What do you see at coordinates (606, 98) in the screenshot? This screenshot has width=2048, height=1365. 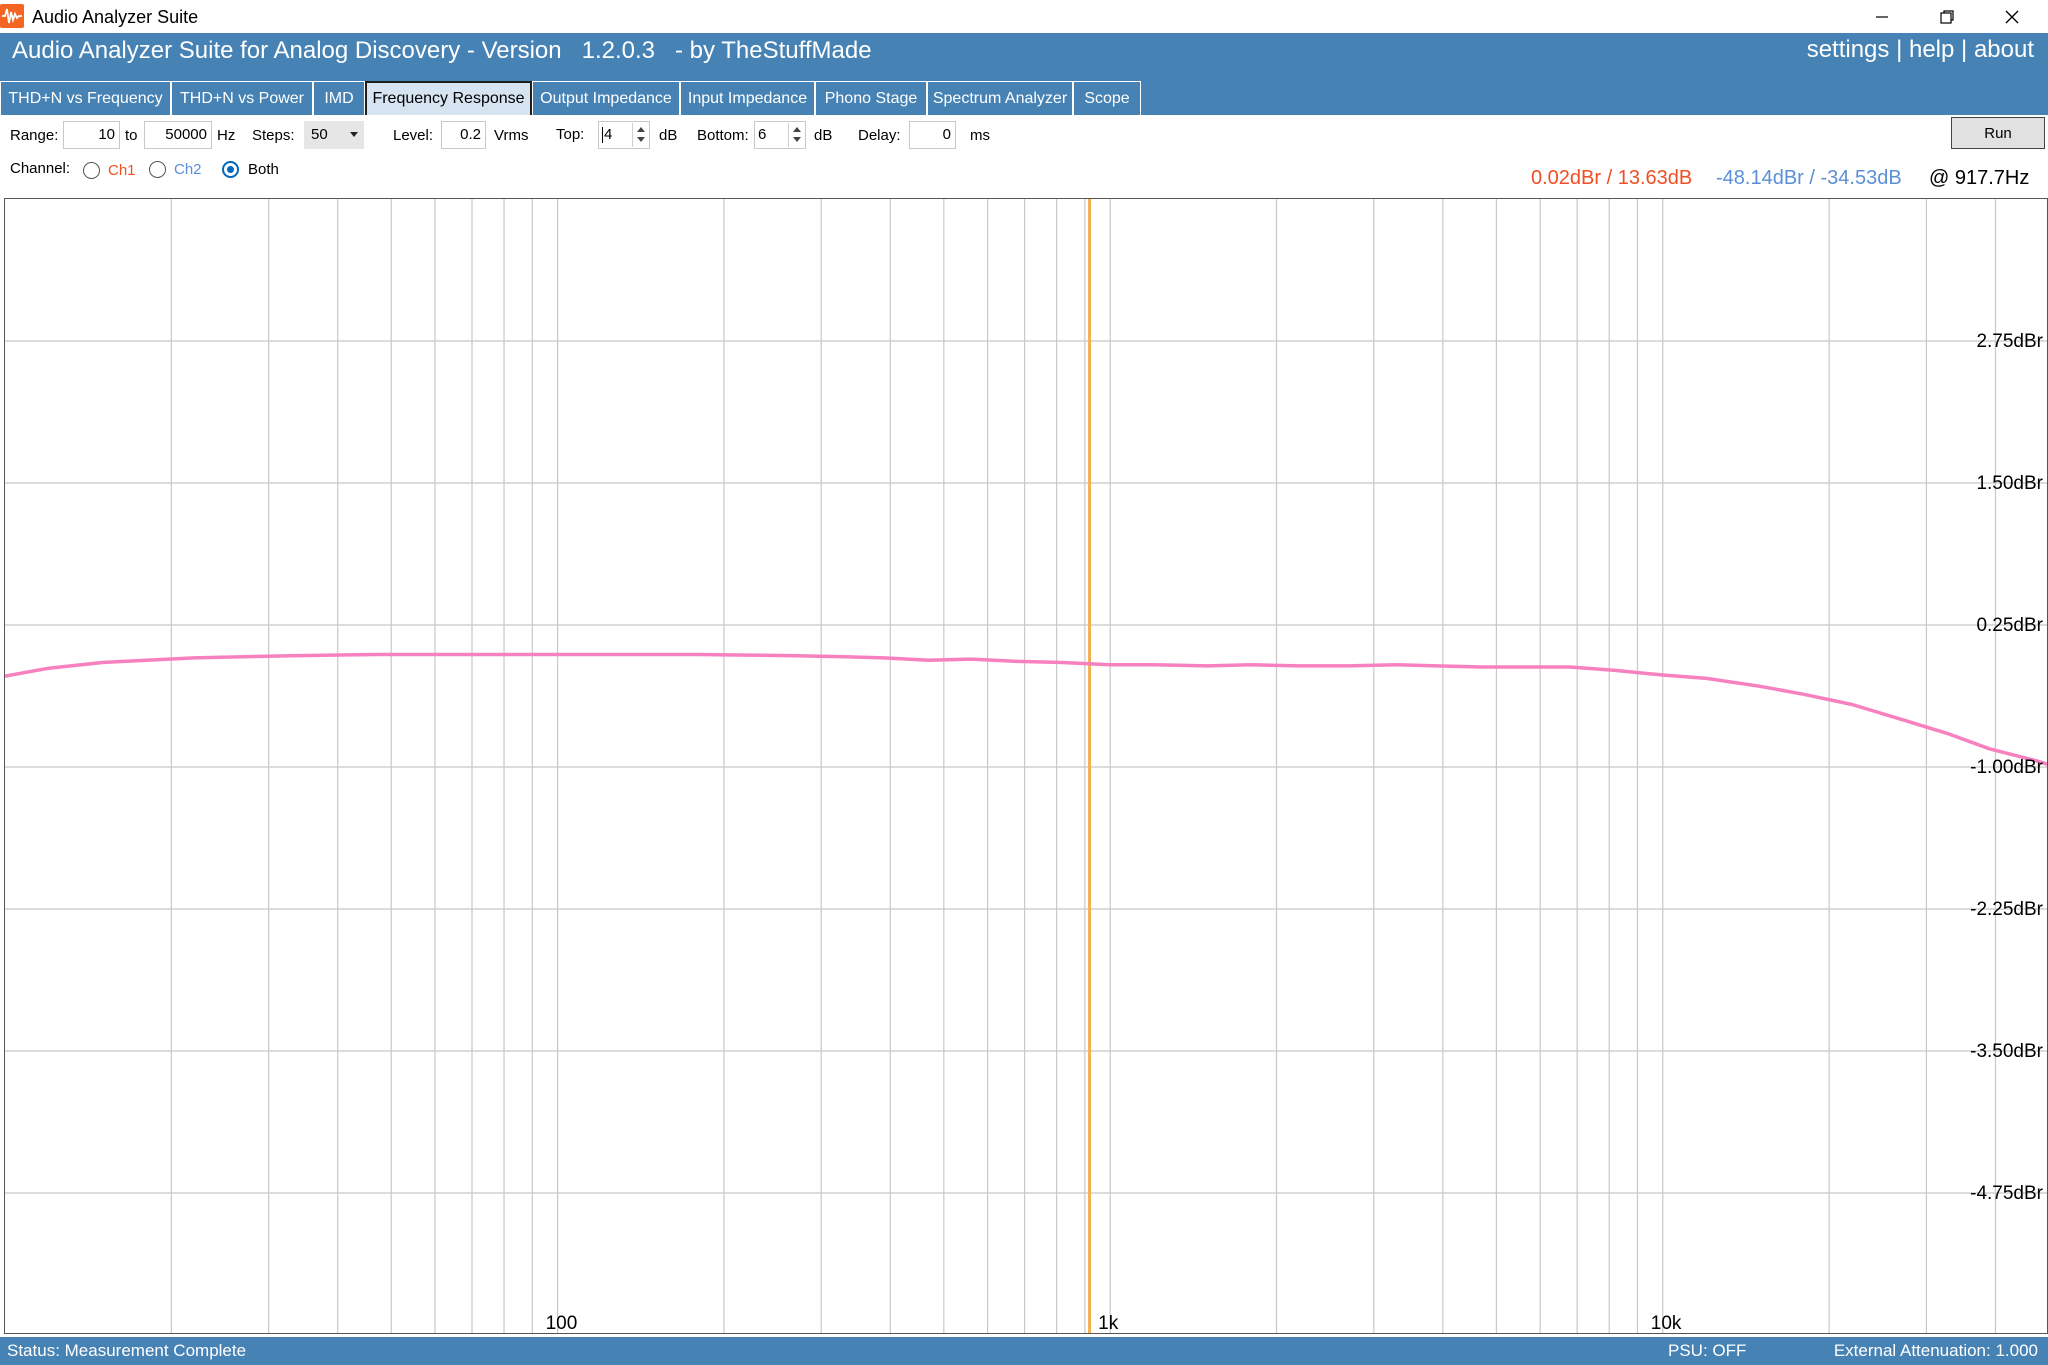 I see `tab-output-impedance: Output Impedance` at bounding box center [606, 98].